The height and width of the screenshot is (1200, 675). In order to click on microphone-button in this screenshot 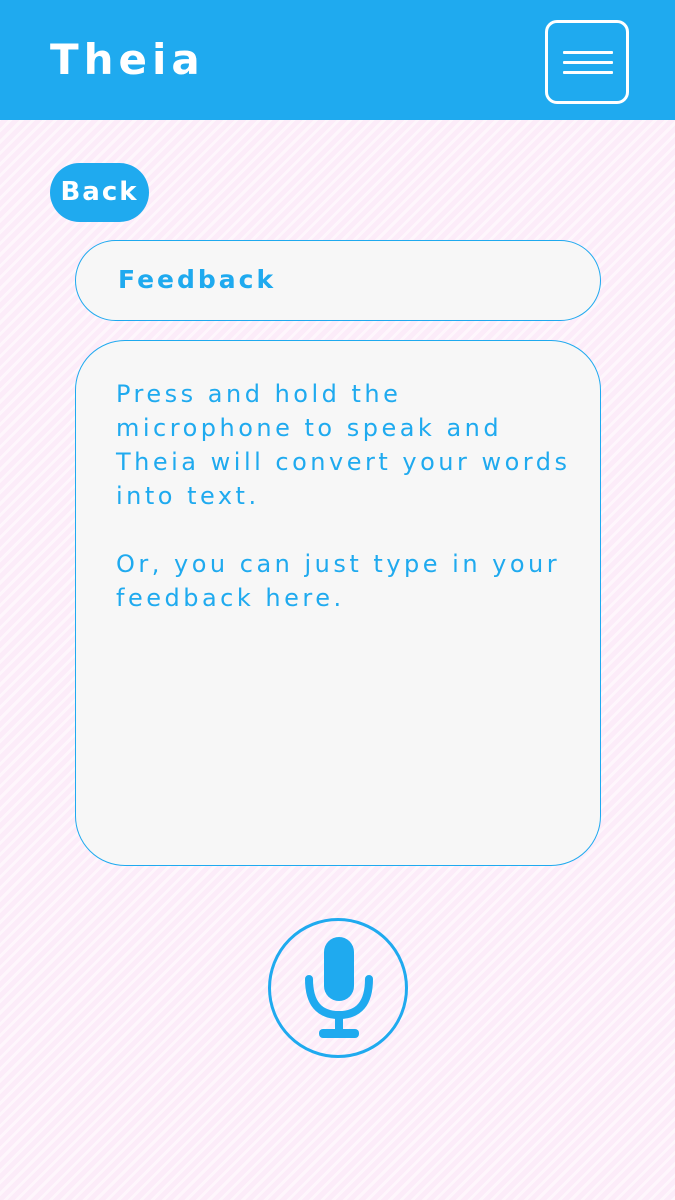, I will do `click(338, 988)`.